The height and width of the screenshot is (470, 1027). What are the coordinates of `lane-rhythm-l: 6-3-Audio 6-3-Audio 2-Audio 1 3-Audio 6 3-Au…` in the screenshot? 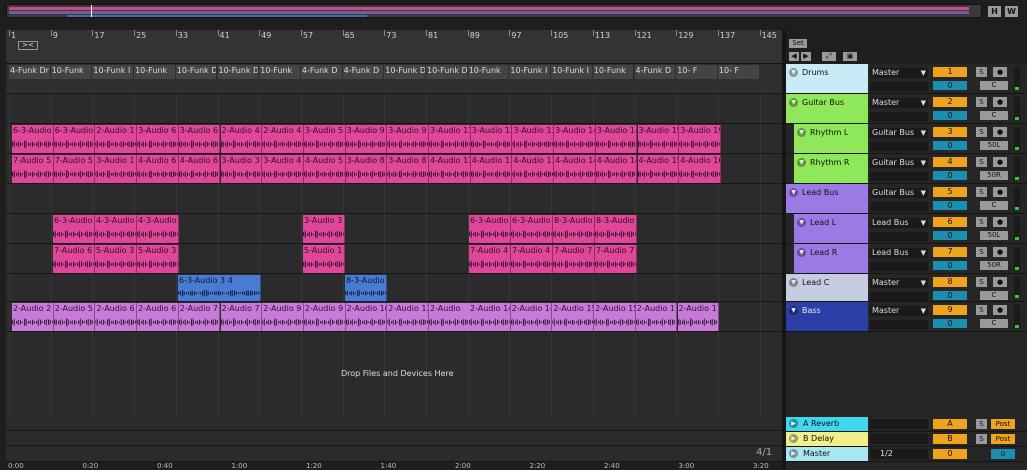 It's located at (394, 139).